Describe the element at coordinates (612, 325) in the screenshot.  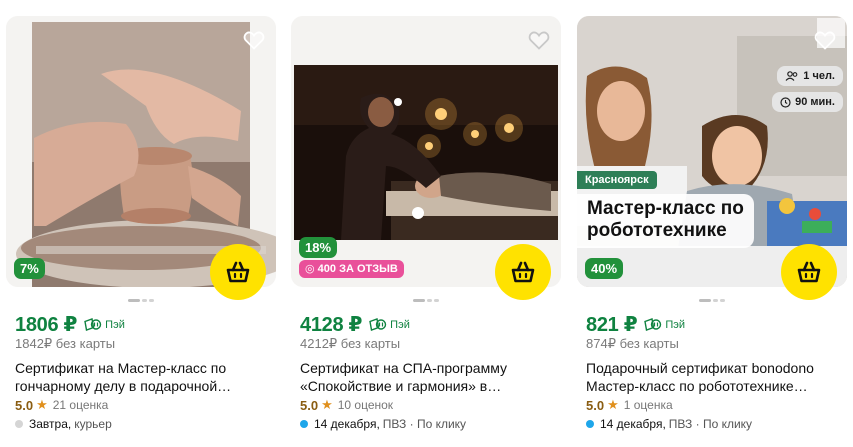
I see `price: 821 ₽` at that location.